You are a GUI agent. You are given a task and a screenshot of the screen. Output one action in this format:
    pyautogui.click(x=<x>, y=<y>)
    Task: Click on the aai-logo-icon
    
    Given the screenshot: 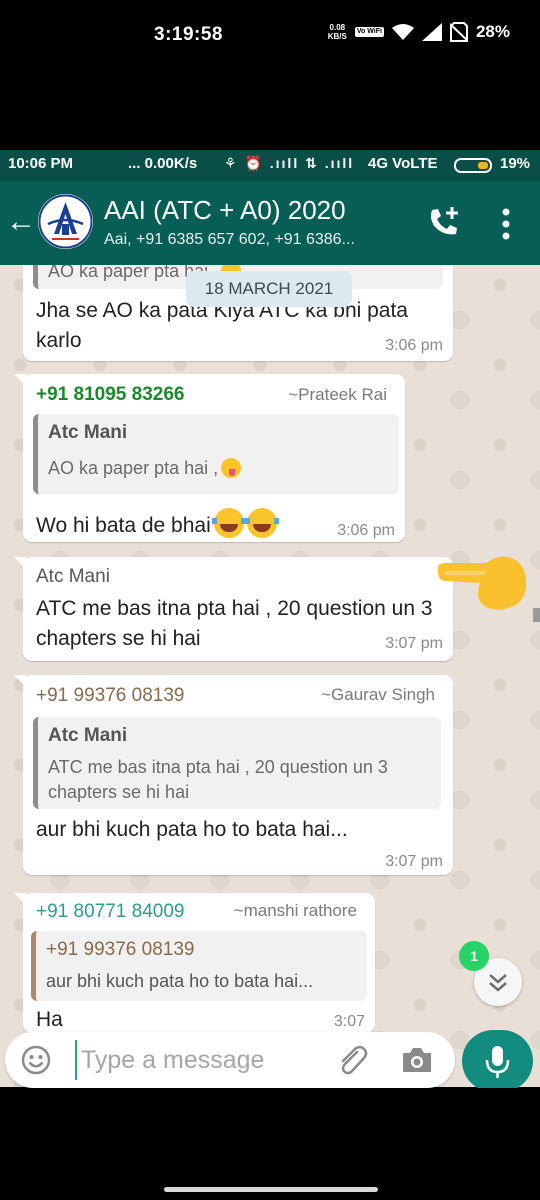 What is the action you would take?
    pyautogui.click(x=65, y=221)
    